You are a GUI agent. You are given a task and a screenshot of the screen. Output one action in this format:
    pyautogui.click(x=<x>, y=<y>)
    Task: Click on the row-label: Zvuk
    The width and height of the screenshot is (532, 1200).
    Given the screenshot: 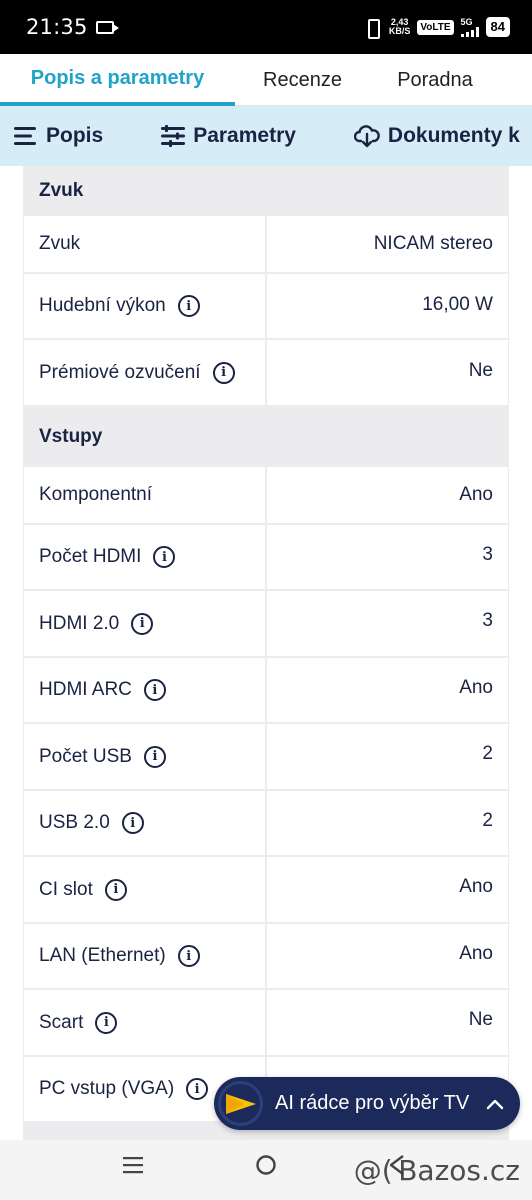 What is the action you would take?
    pyautogui.click(x=60, y=243)
    